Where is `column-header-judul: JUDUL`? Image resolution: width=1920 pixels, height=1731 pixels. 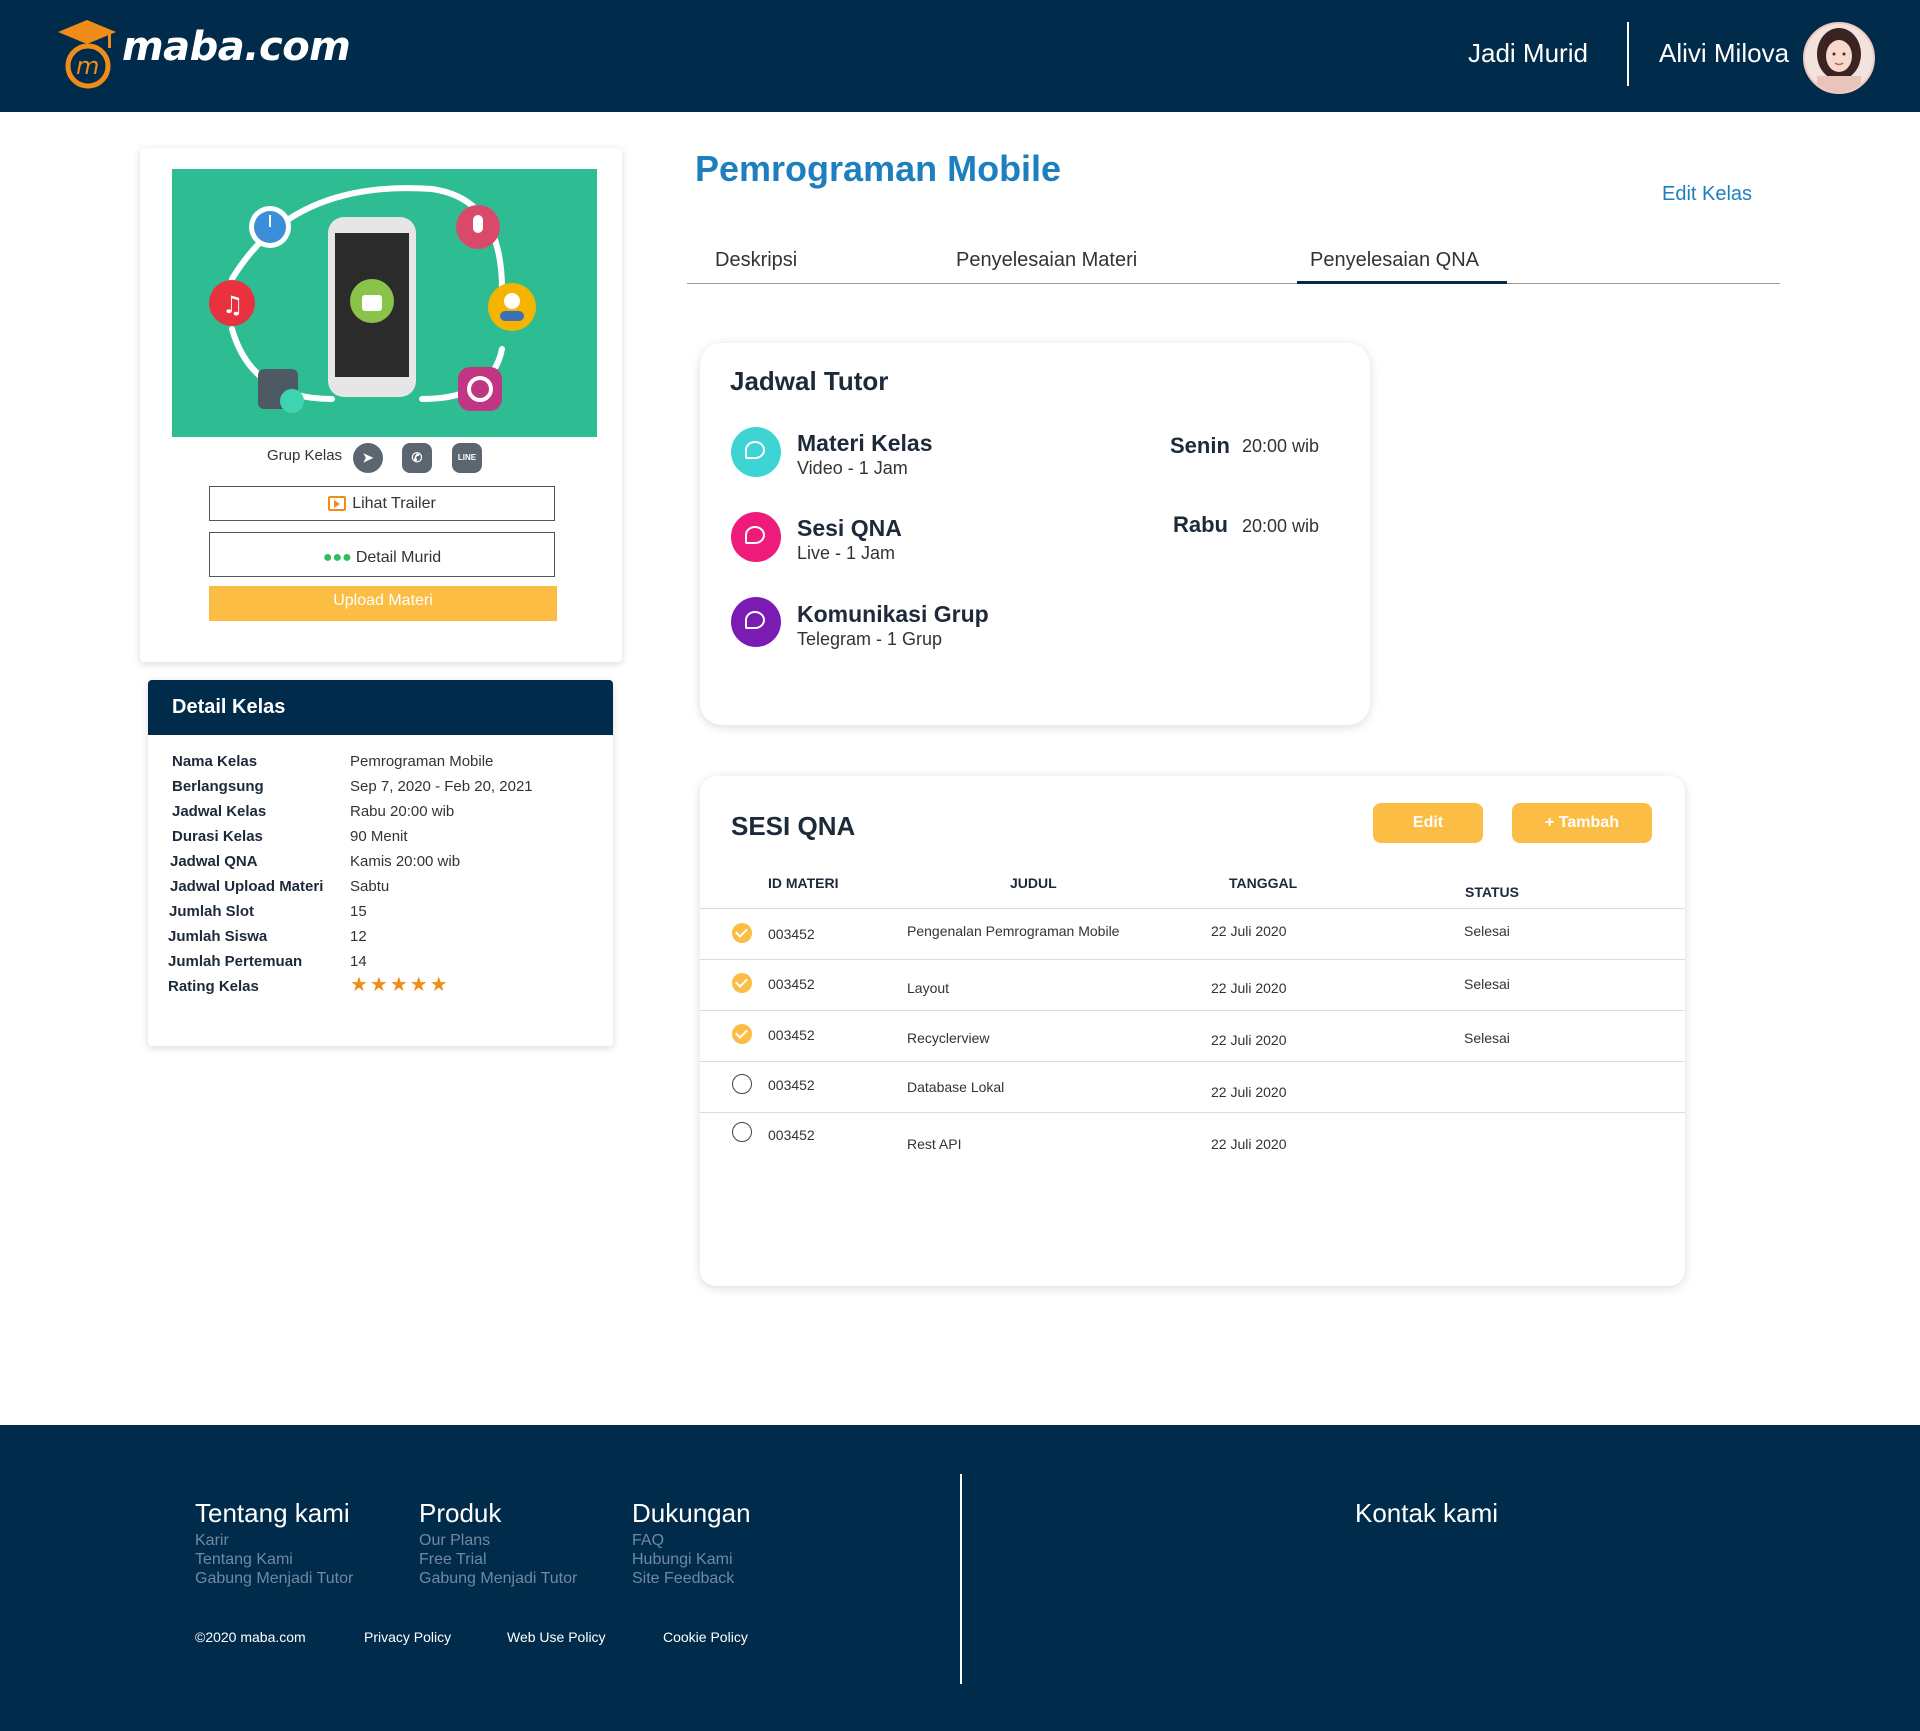
column-header-judul: JUDUL is located at coordinates (1033, 883).